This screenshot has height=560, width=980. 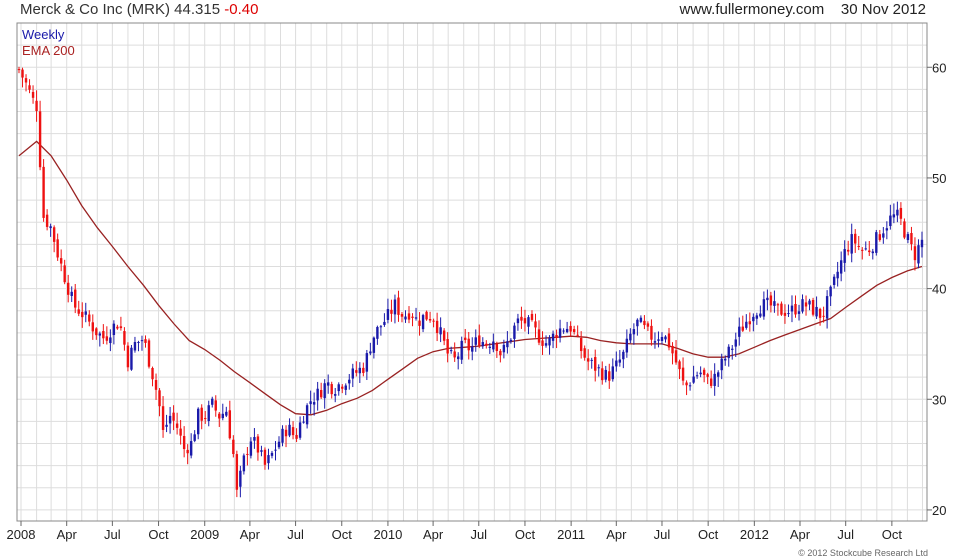 I want to click on legend-weekly: Weekly, so click(x=43, y=34).